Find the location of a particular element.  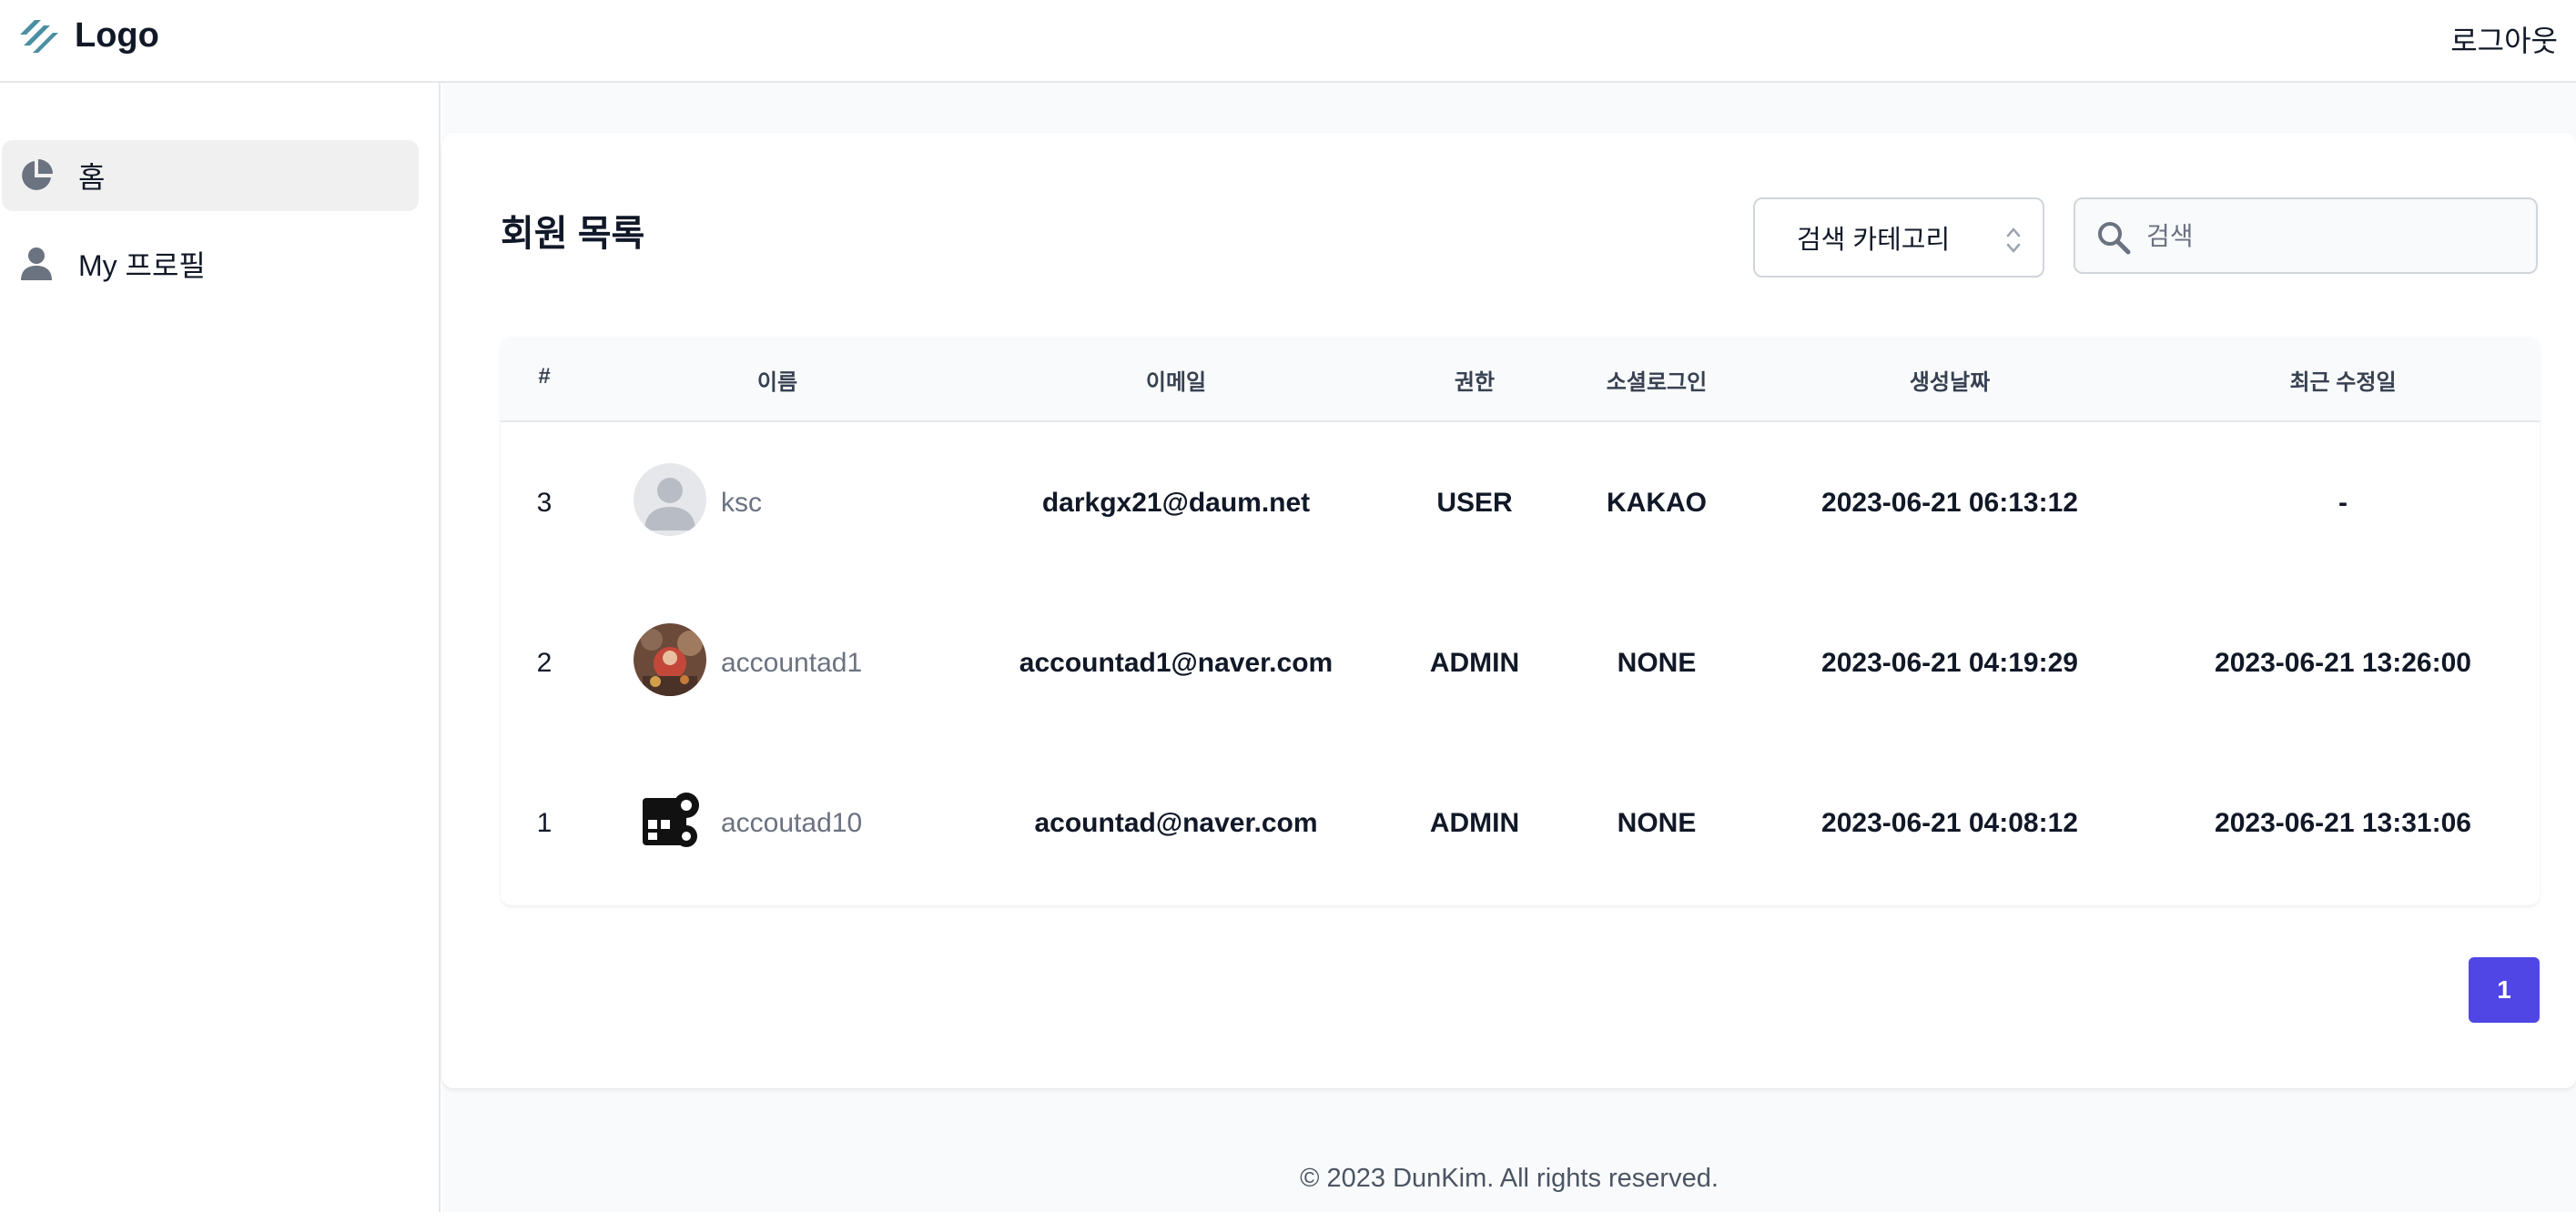

search-category-select: 검색 카테고리 is located at coordinates (1898, 238).